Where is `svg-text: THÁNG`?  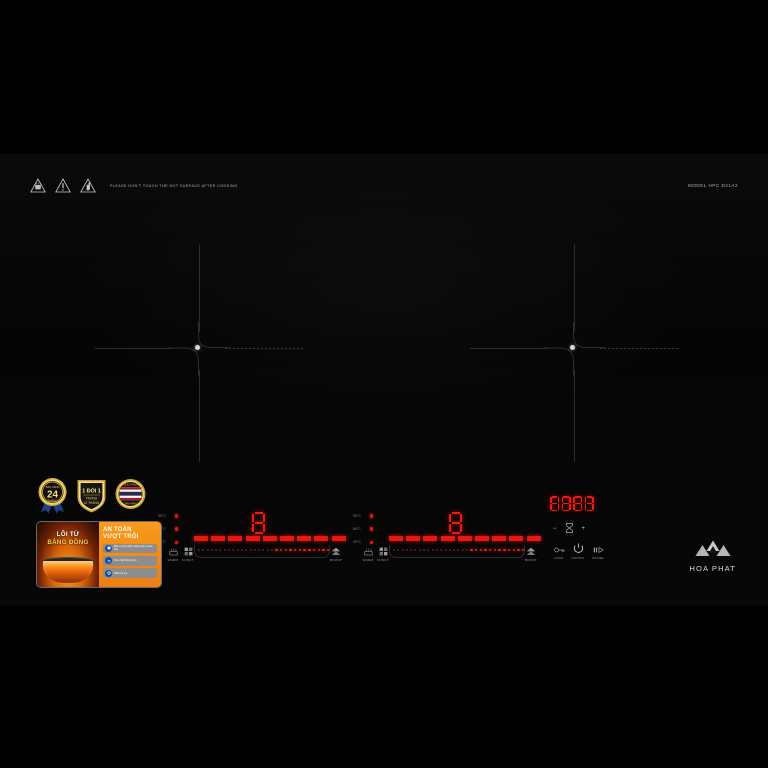 svg-text: THÁNG is located at coordinates (52, 501).